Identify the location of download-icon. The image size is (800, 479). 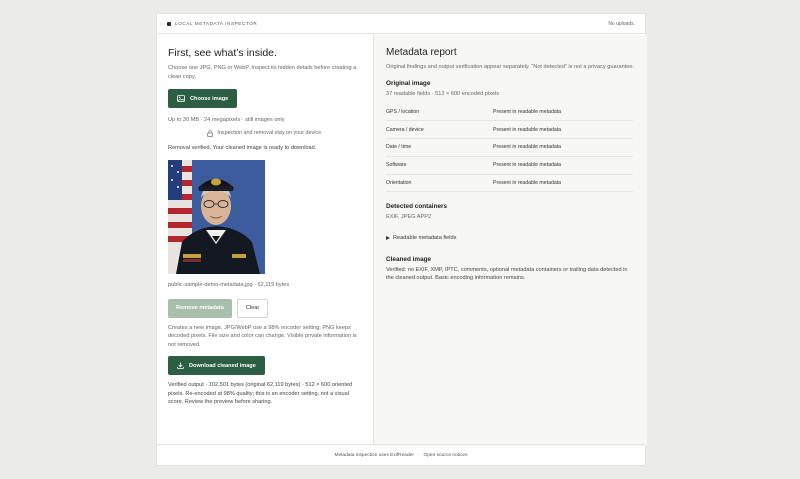
(180, 365).